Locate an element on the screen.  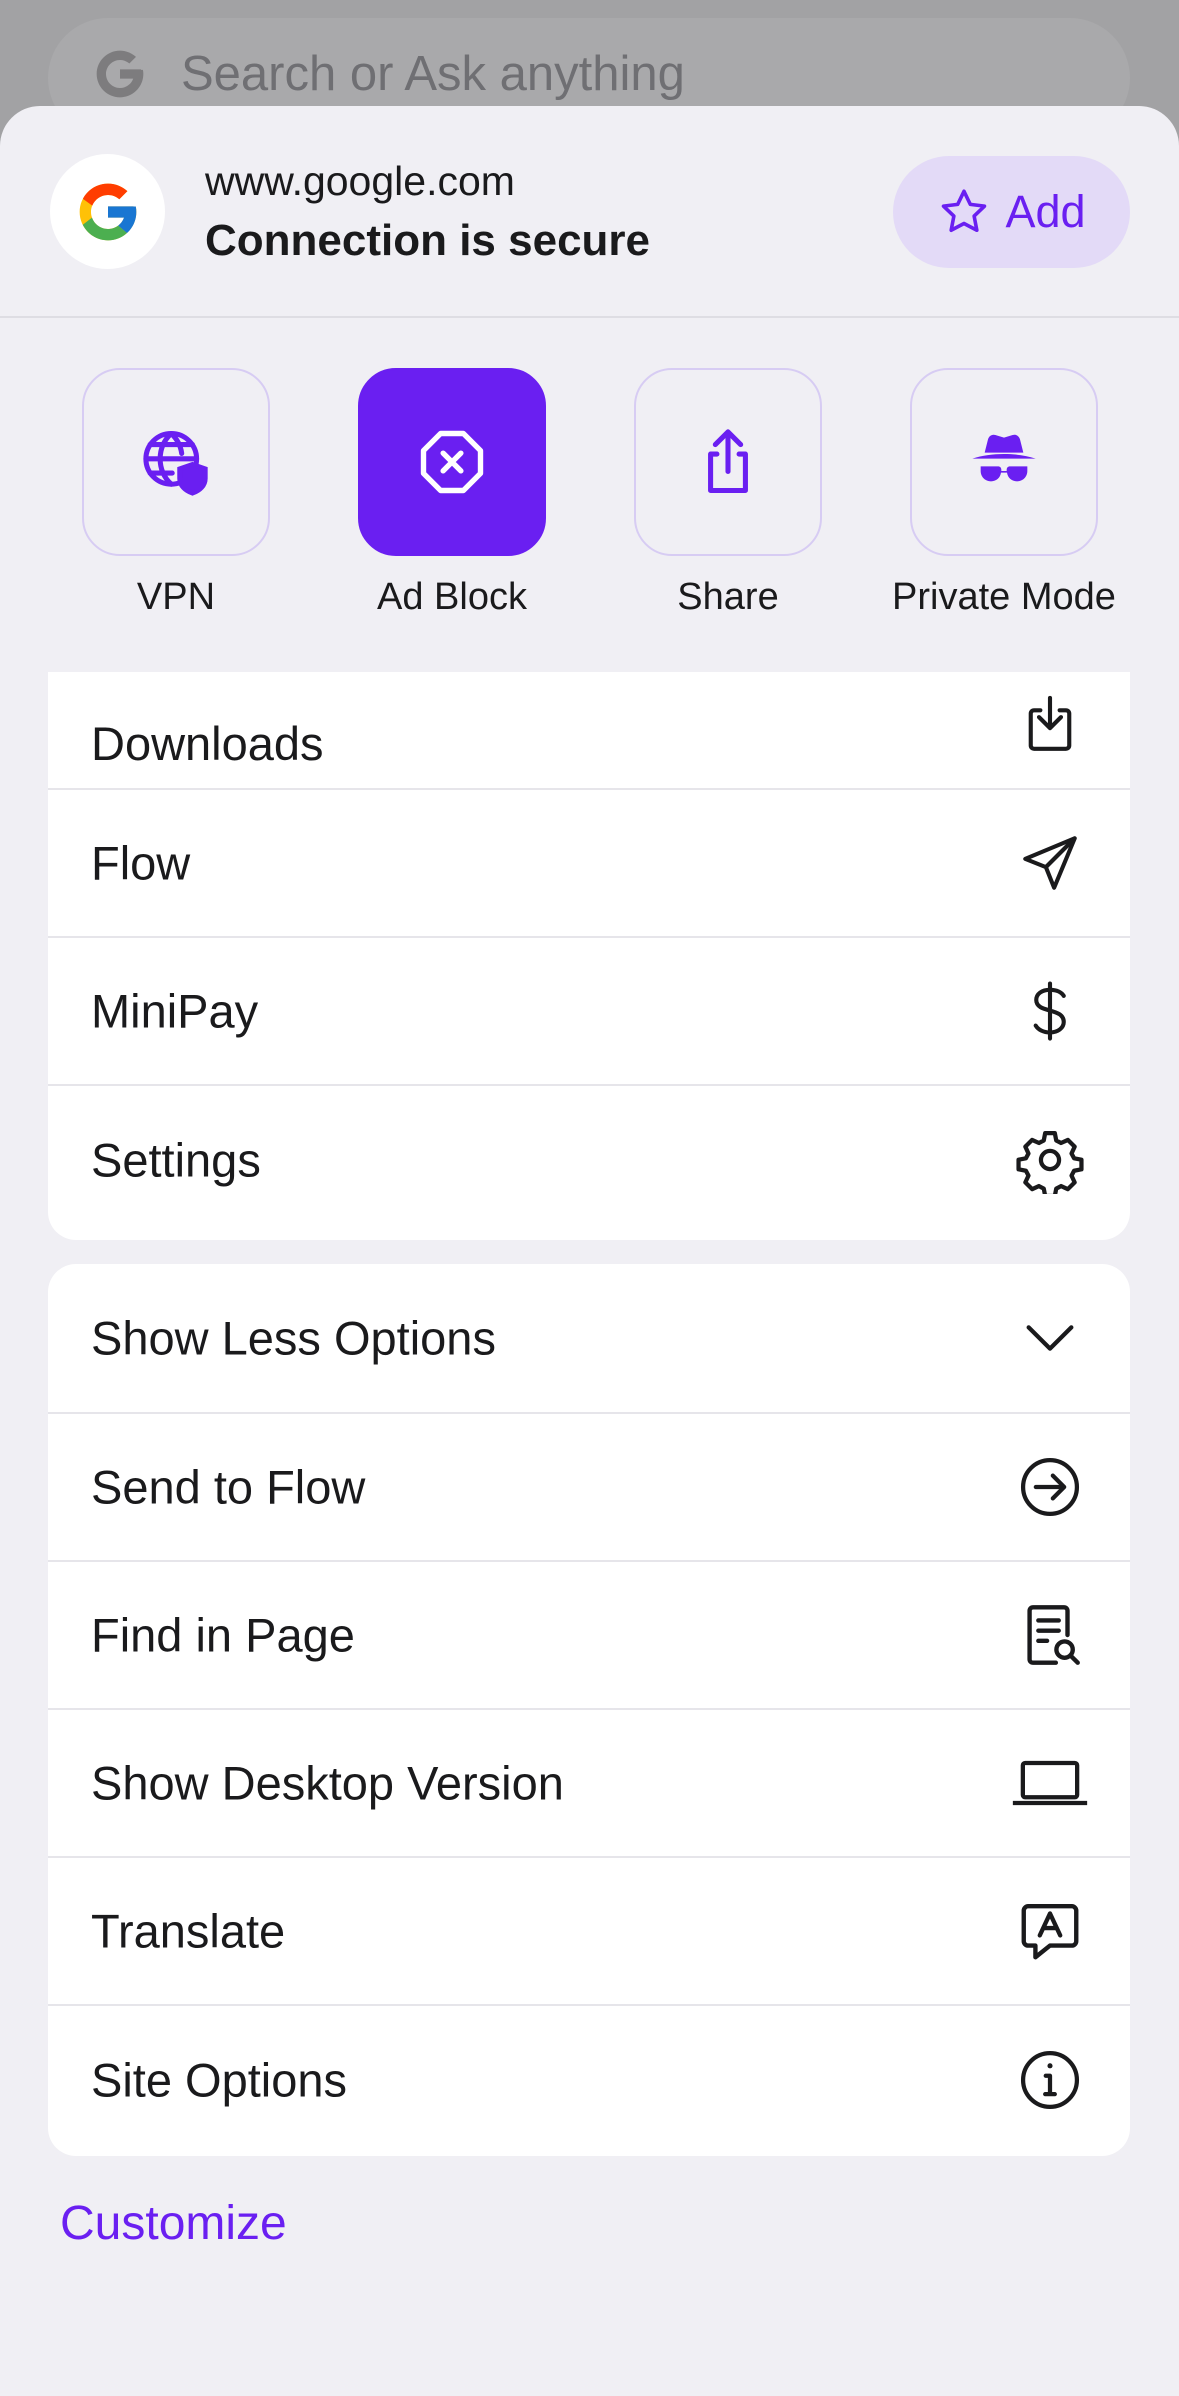
menu-item-label: Show Desktop Version is located at coordinates (327, 1783).